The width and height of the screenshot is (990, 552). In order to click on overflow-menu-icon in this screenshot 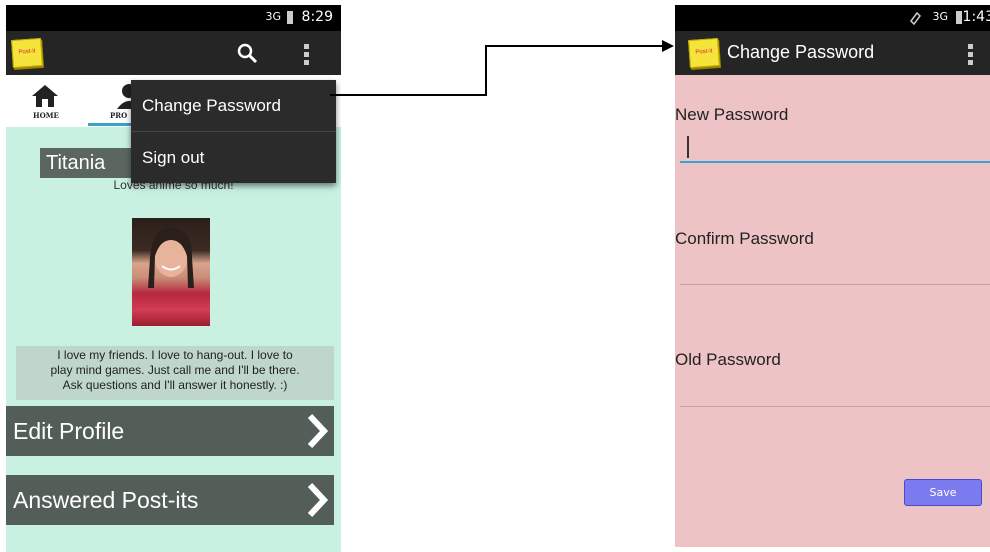, I will do `click(971, 54)`.